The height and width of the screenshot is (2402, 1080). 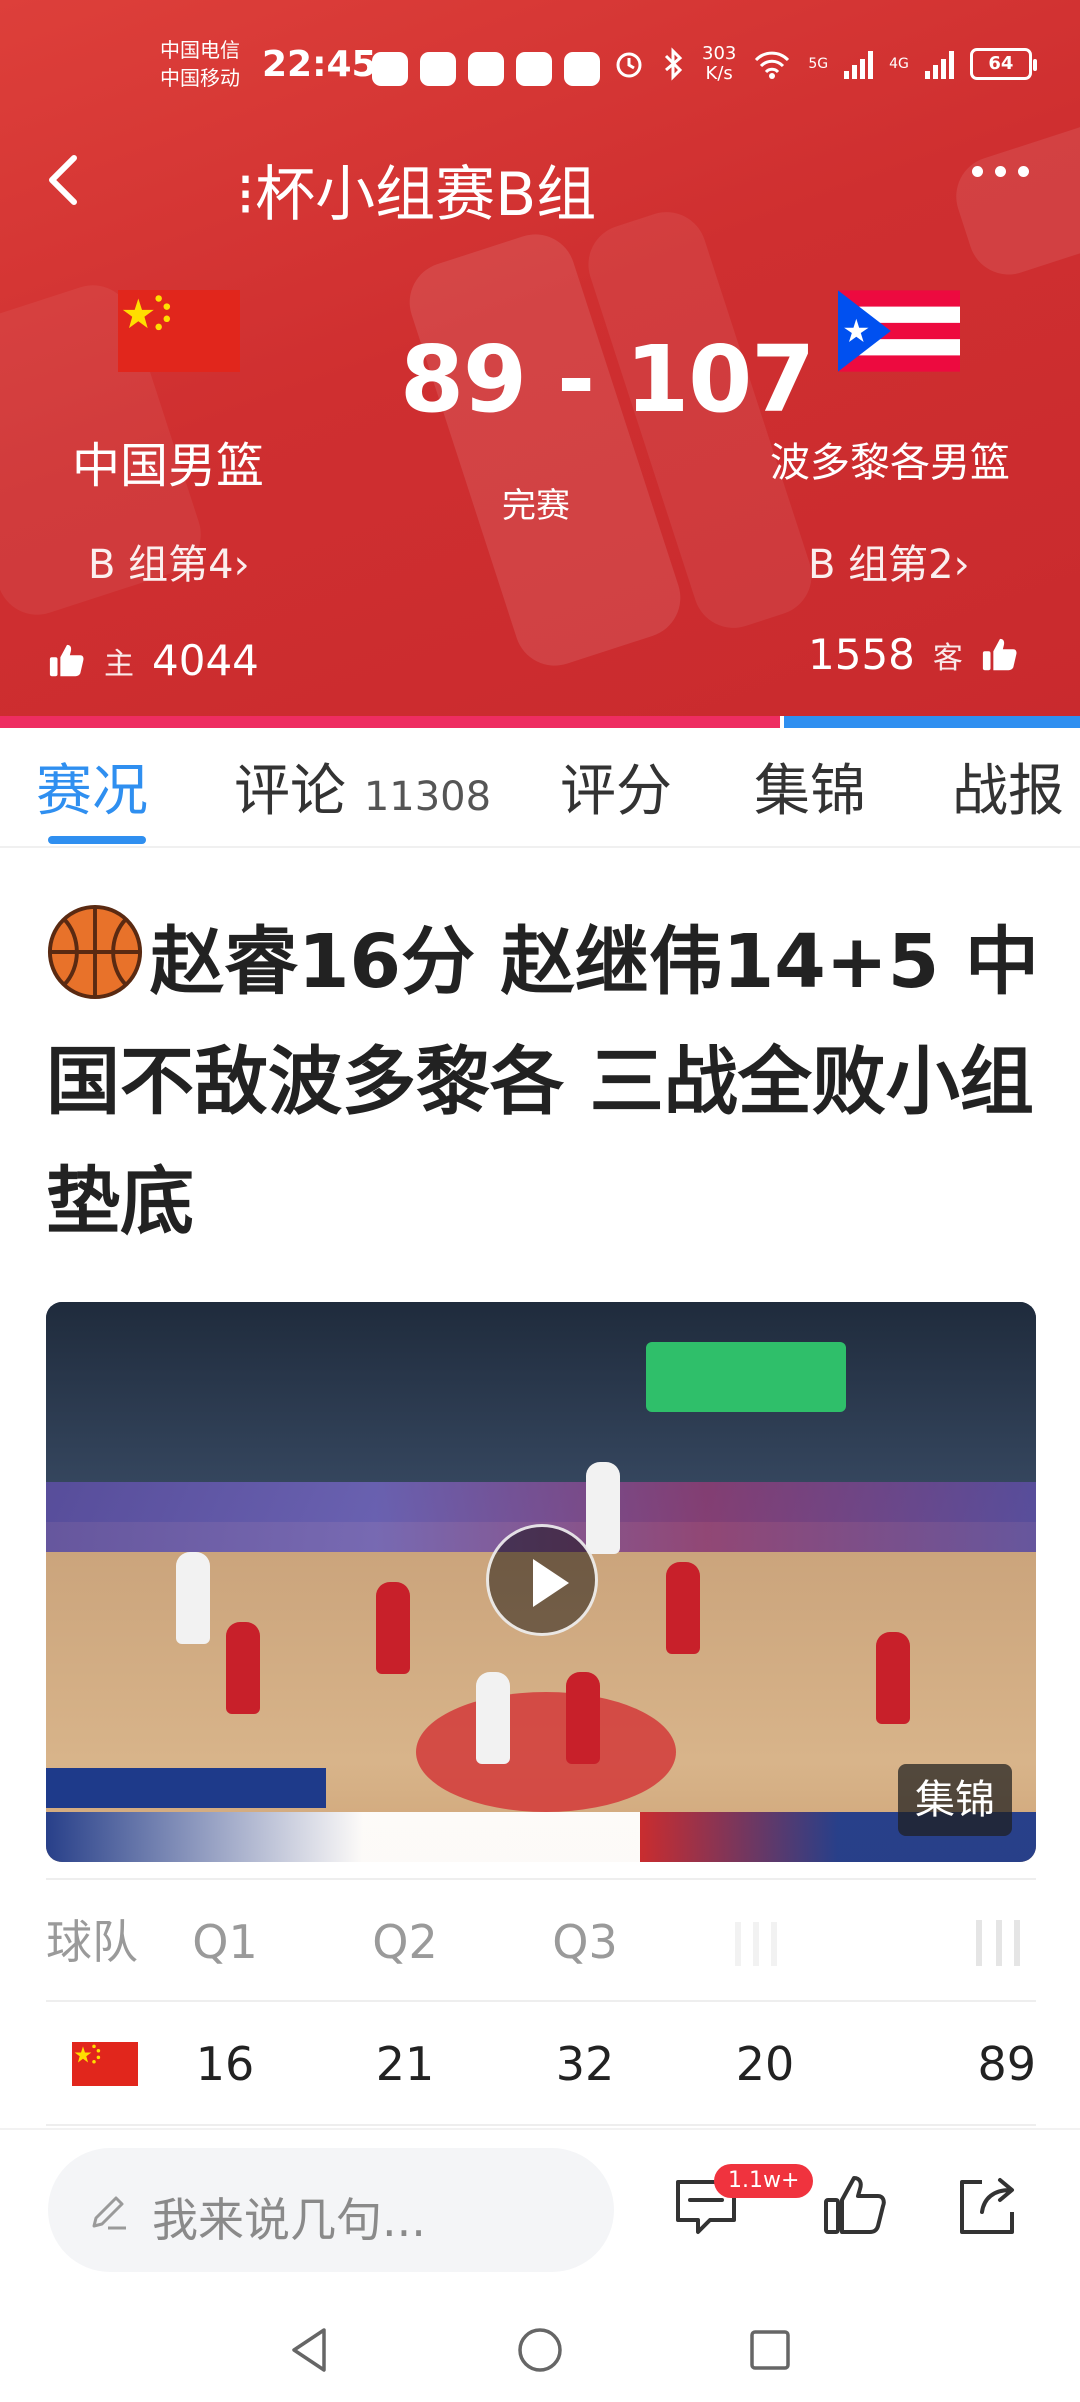 I want to click on cell-q2: 21, so click(x=405, y=2064).